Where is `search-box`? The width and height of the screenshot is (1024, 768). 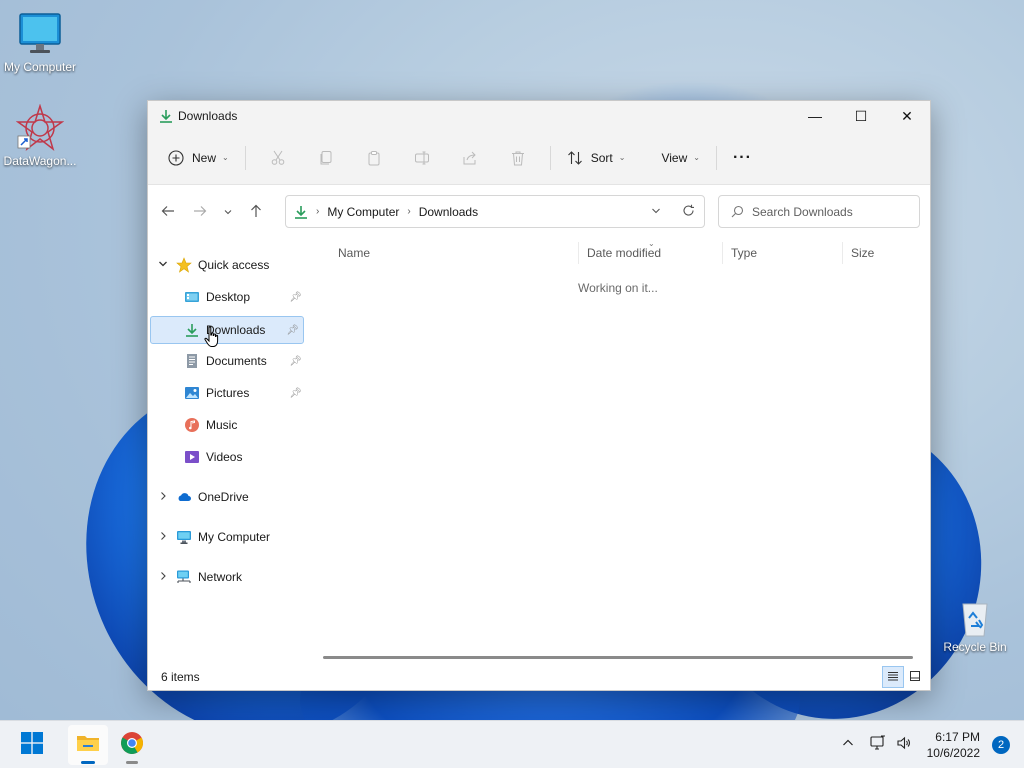
search-box is located at coordinates (819, 211).